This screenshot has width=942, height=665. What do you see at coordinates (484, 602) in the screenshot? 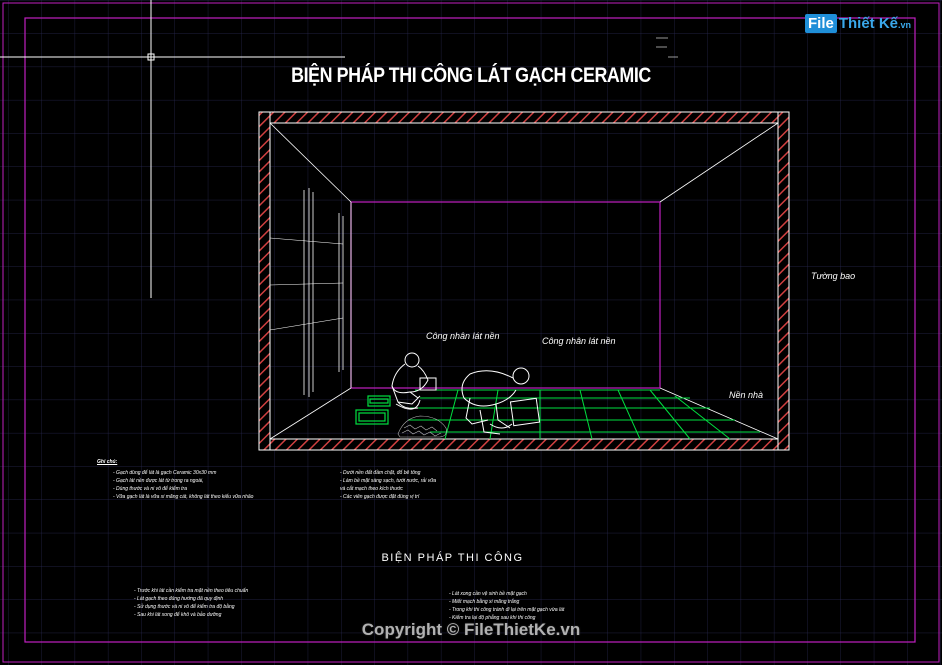
I see `note-line: - Miết mạch bằng xi măng trắng` at bounding box center [484, 602].